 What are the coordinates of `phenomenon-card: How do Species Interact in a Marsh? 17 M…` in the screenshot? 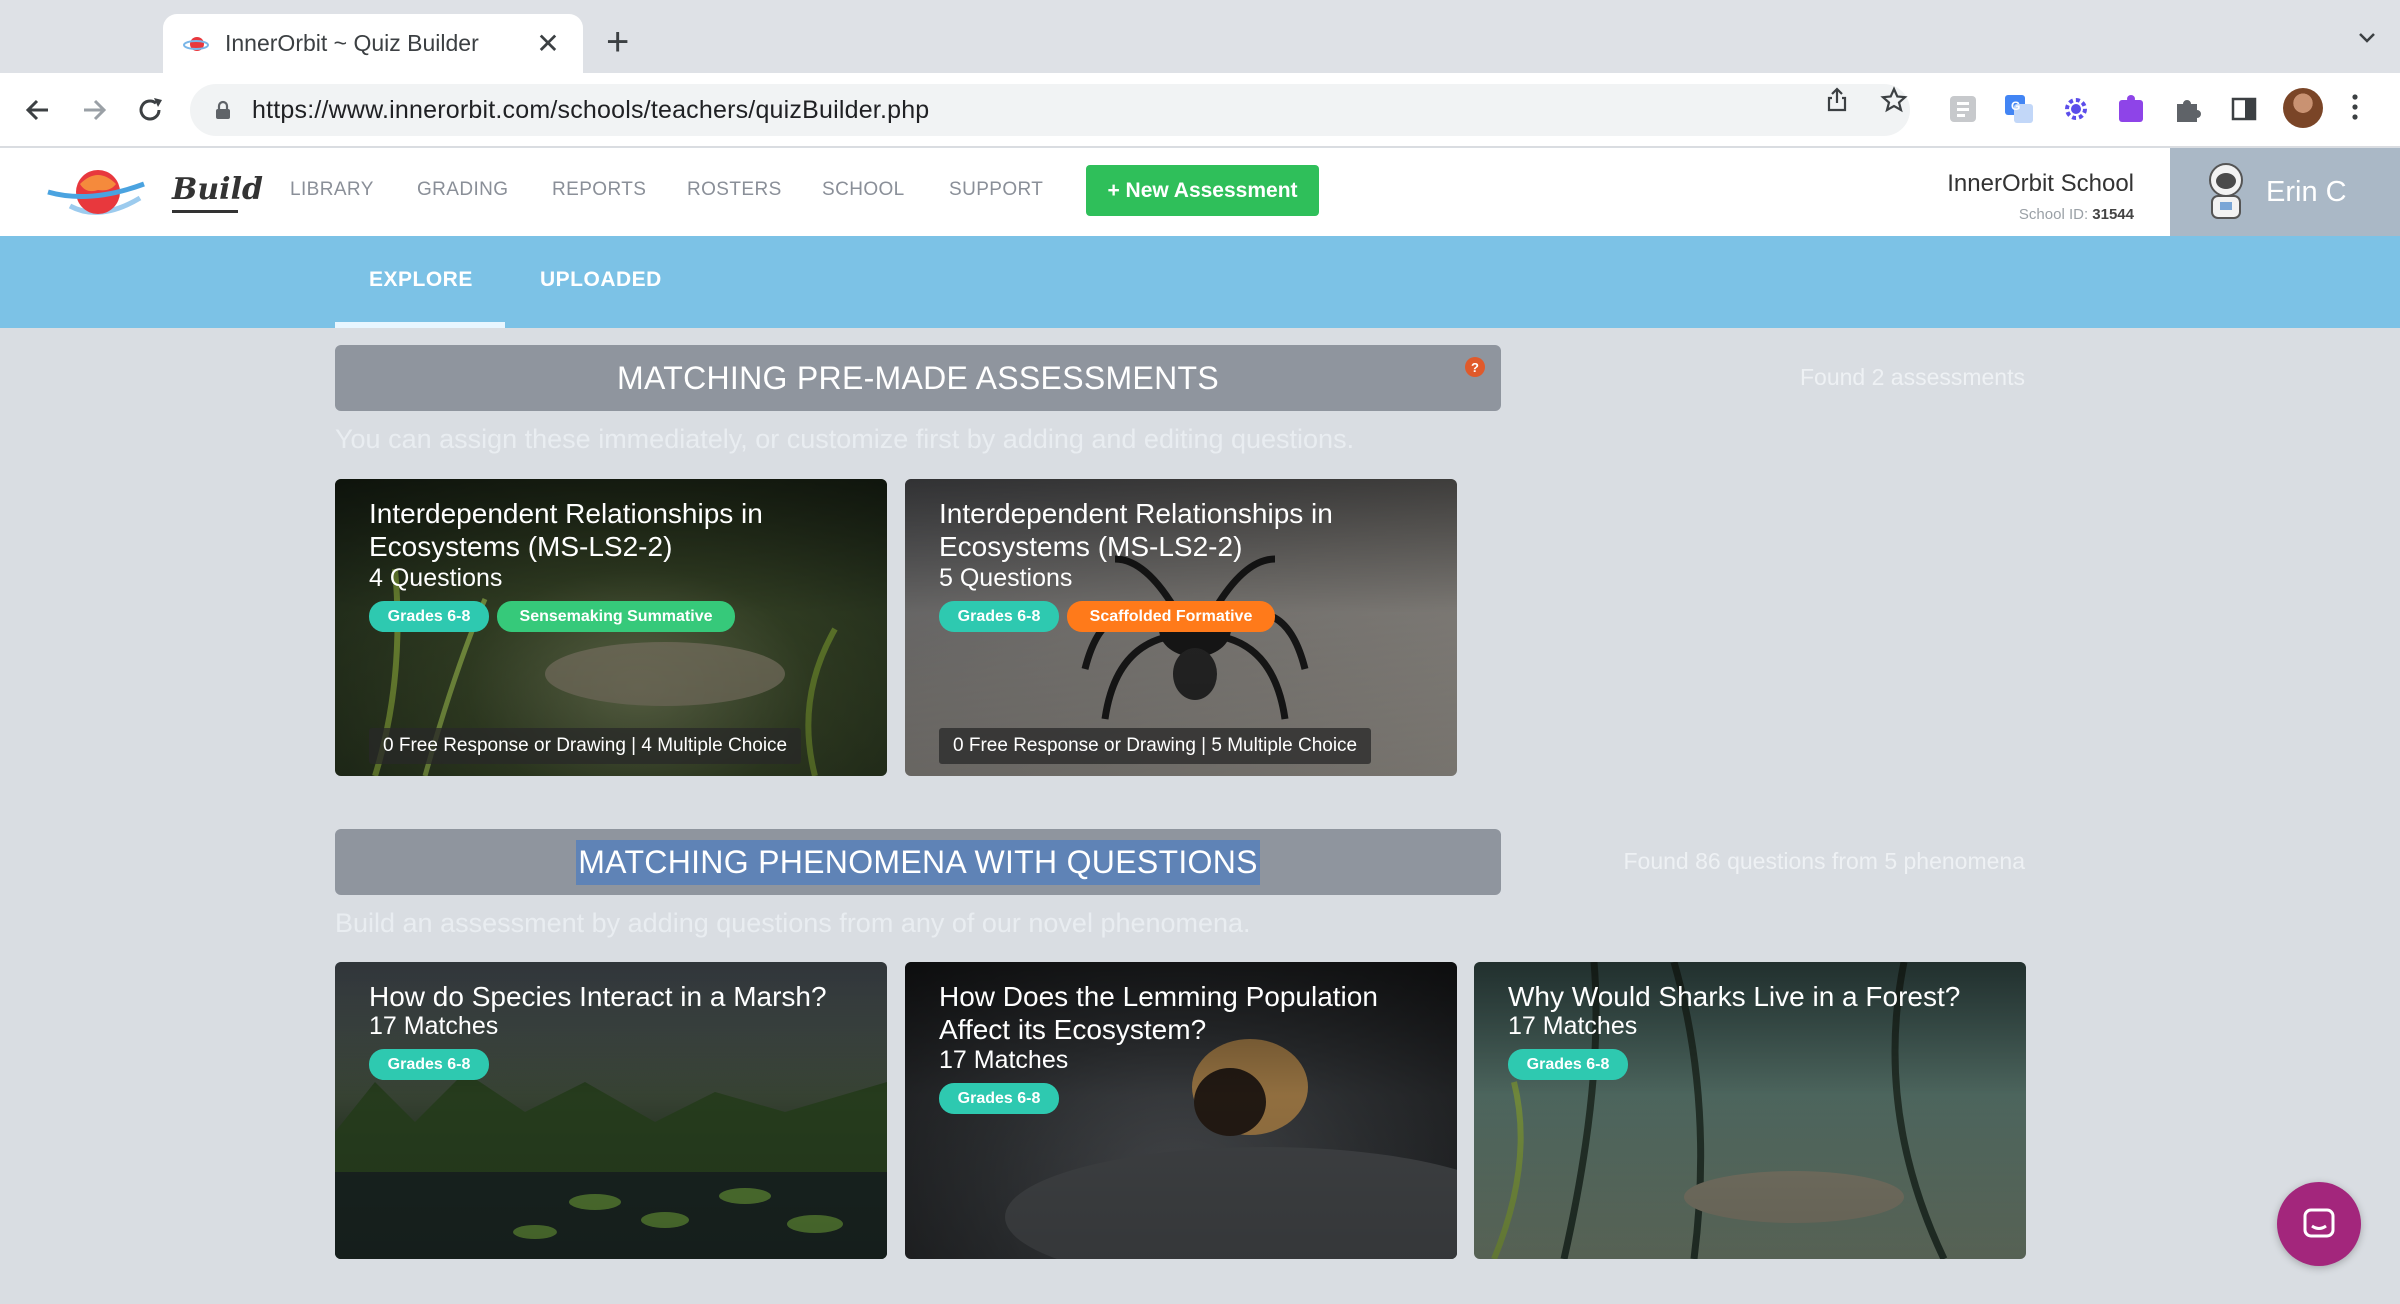 It's located at (611, 1110).